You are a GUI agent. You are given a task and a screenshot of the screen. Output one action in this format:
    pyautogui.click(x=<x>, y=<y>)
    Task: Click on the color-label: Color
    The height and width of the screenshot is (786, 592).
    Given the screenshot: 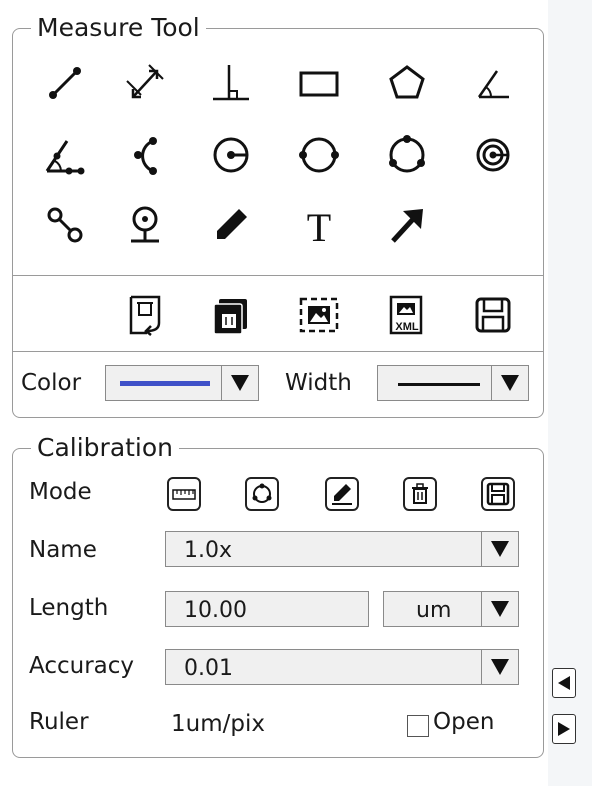 What is the action you would take?
    pyautogui.click(x=51, y=383)
    